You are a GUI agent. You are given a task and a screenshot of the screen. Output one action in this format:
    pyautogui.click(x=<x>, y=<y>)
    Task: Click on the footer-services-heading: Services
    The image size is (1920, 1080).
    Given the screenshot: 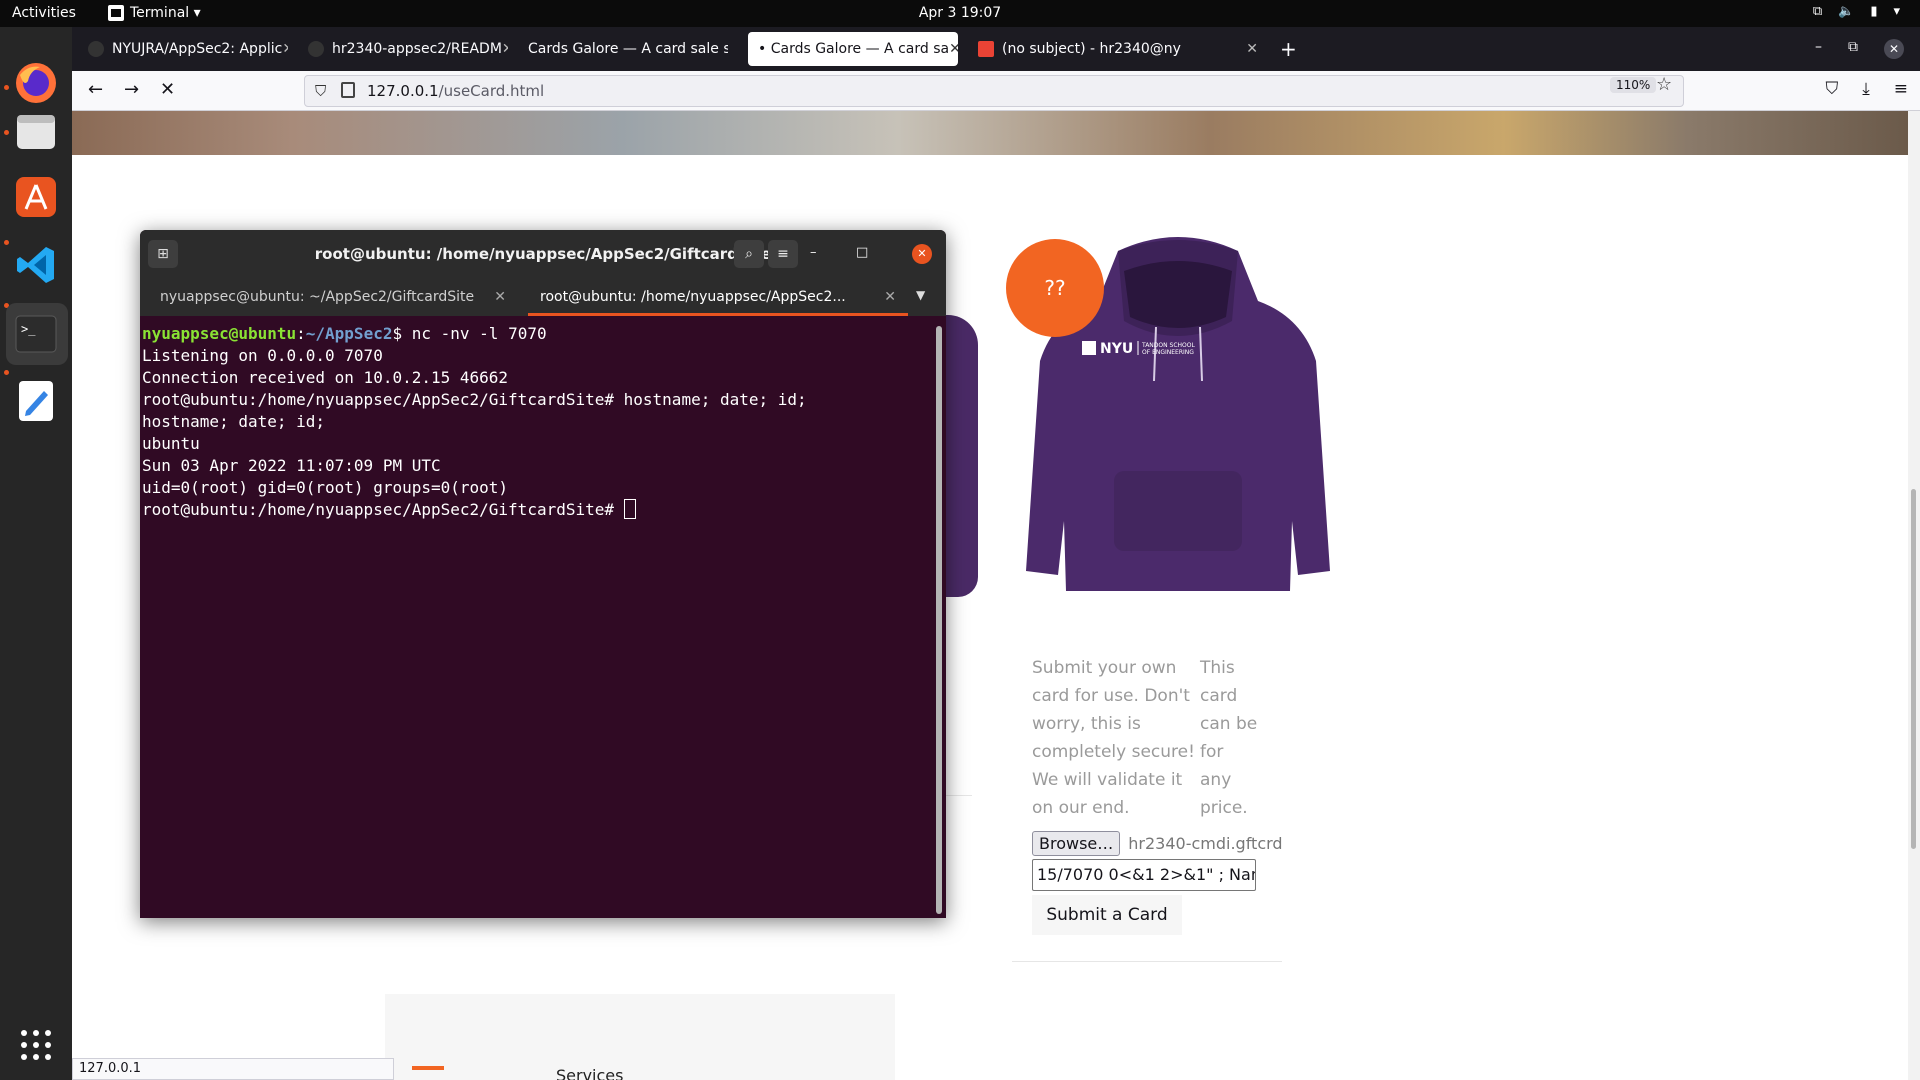 What is the action you would take?
    pyautogui.click(x=589, y=1073)
    